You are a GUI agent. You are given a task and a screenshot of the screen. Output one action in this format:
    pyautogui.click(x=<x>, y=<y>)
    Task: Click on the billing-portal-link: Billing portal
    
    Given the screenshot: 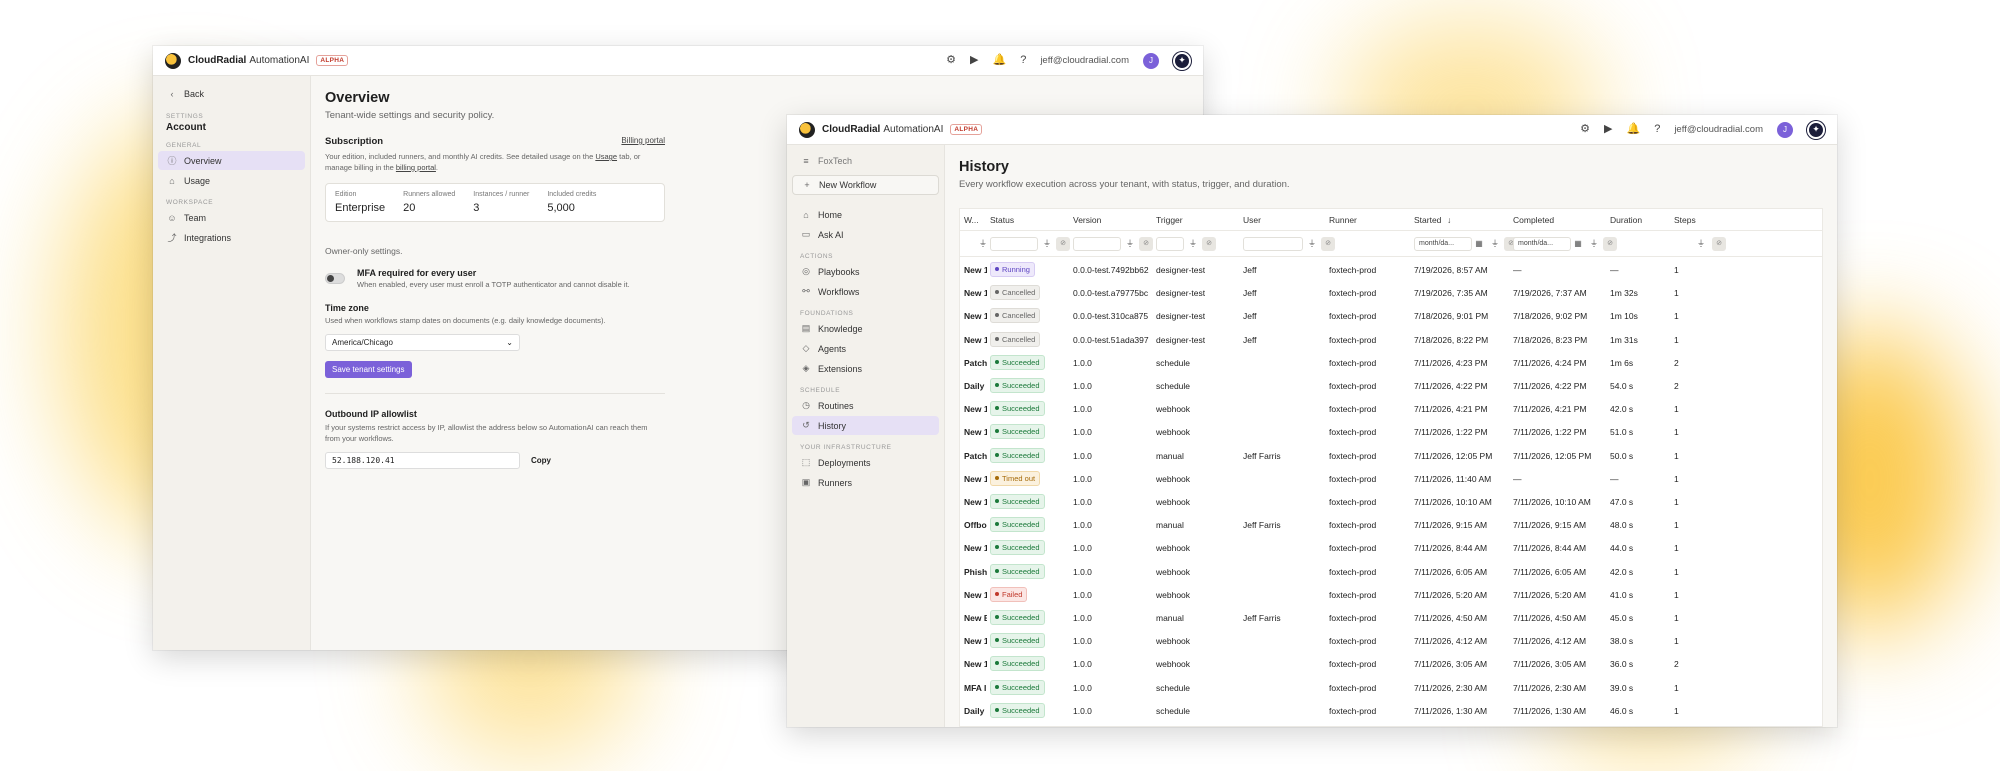 What is the action you would take?
    pyautogui.click(x=643, y=141)
    